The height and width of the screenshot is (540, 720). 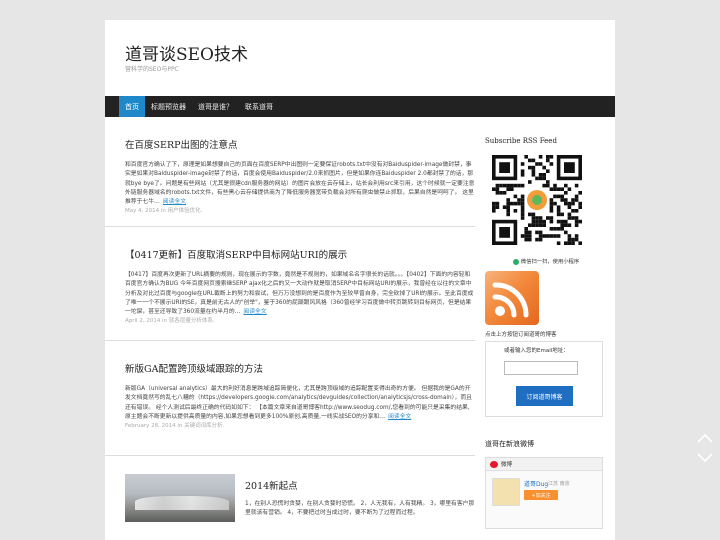 What do you see at coordinates (541, 368) in the screenshot?
I see `email-field` at bounding box center [541, 368].